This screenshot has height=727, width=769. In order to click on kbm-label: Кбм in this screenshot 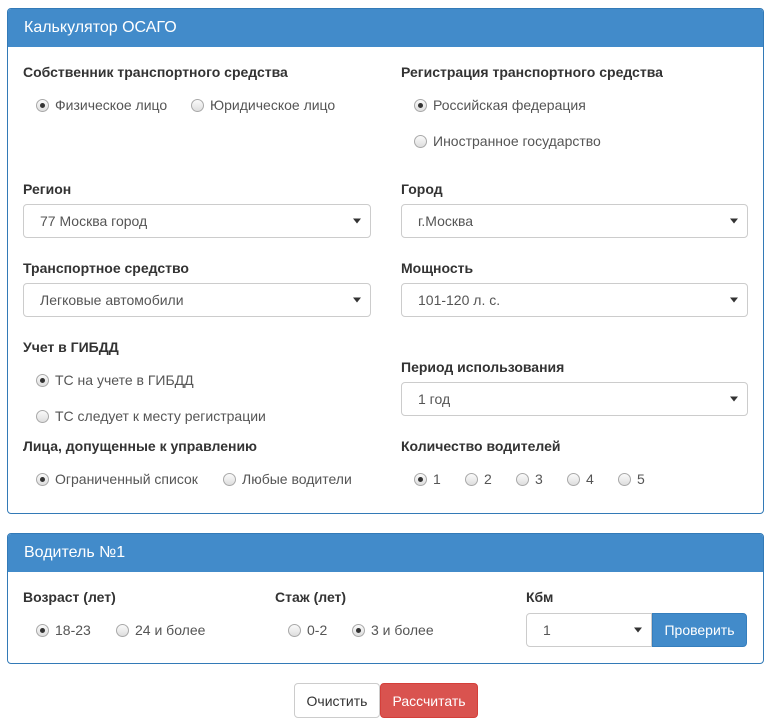, I will do `click(540, 597)`.